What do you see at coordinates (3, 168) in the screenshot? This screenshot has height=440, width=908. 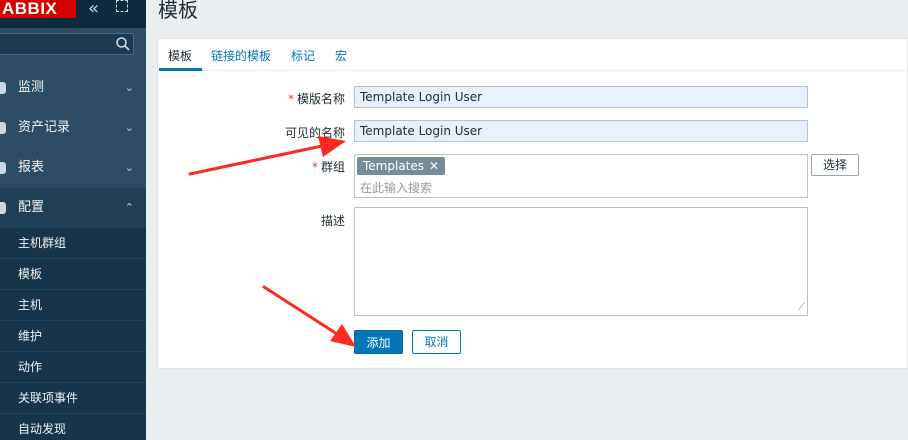 I see `reports-icon` at bounding box center [3, 168].